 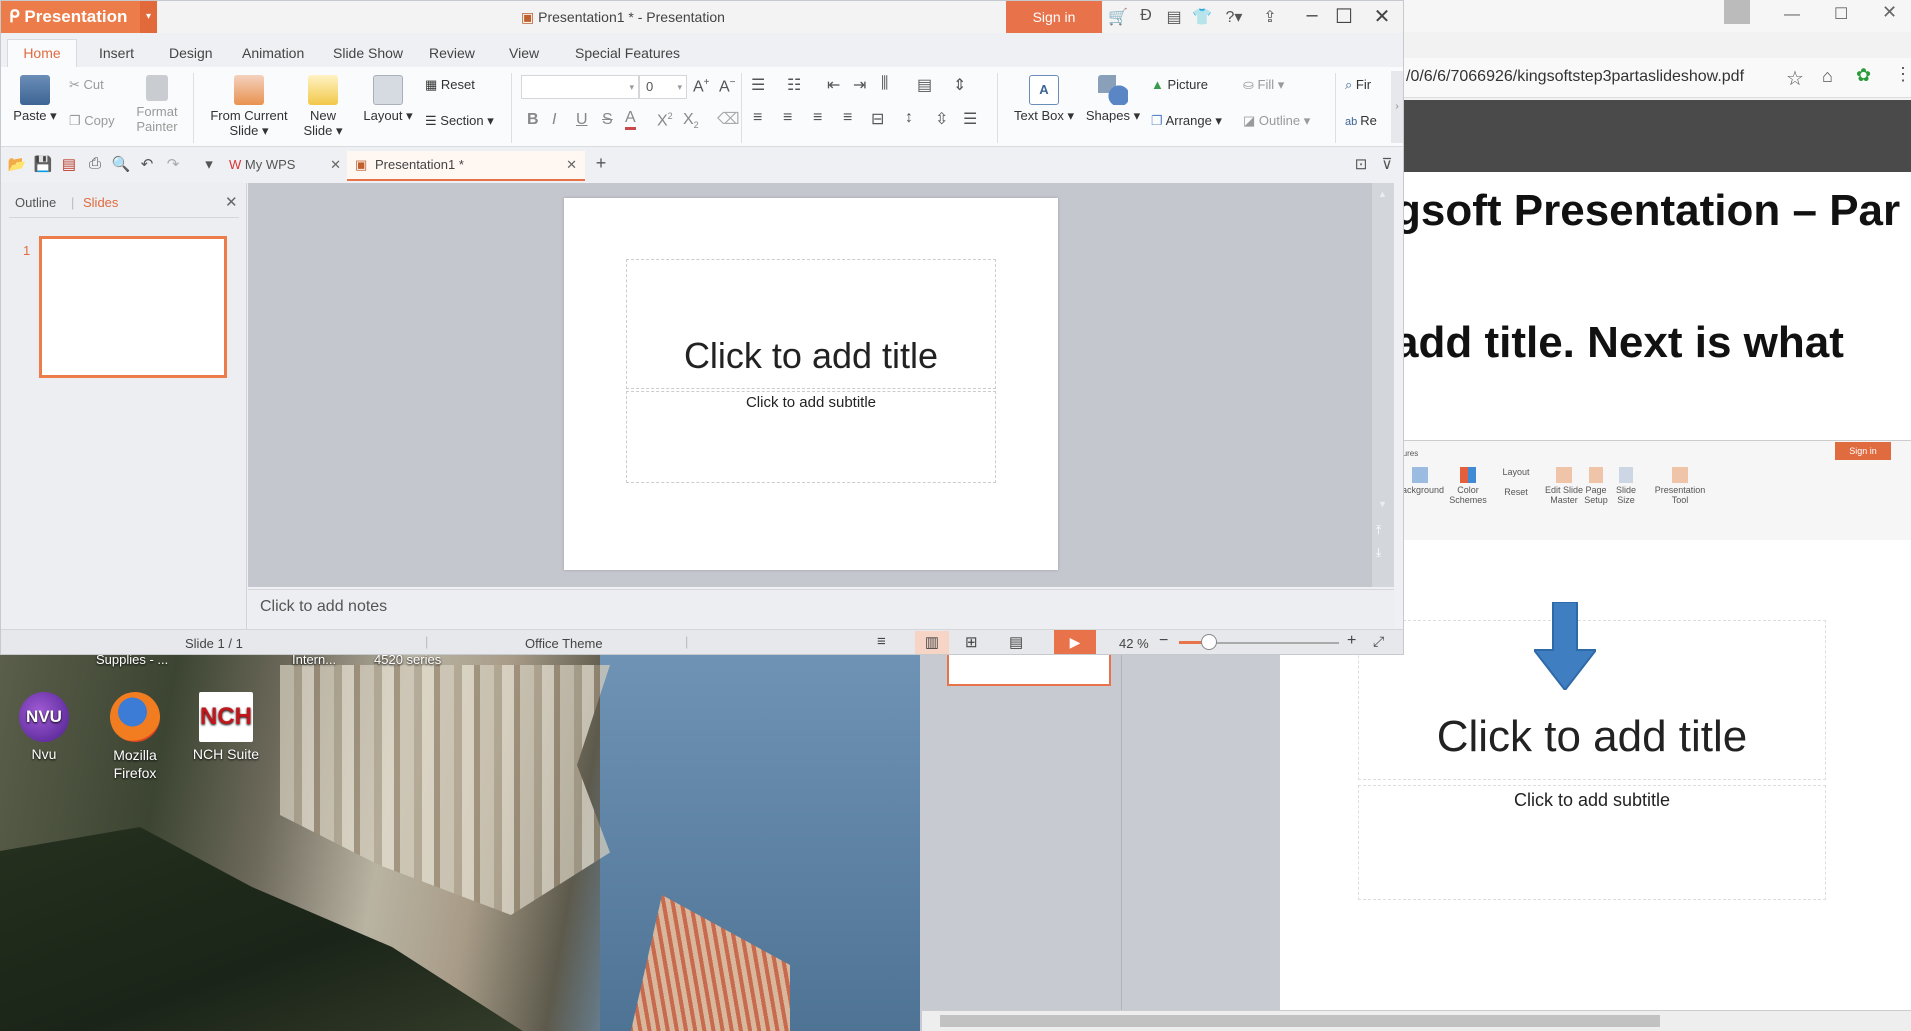 What do you see at coordinates (1300, 1021) in the screenshot?
I see `scrollbar-thumb` at bounding box center [1300, 1021].